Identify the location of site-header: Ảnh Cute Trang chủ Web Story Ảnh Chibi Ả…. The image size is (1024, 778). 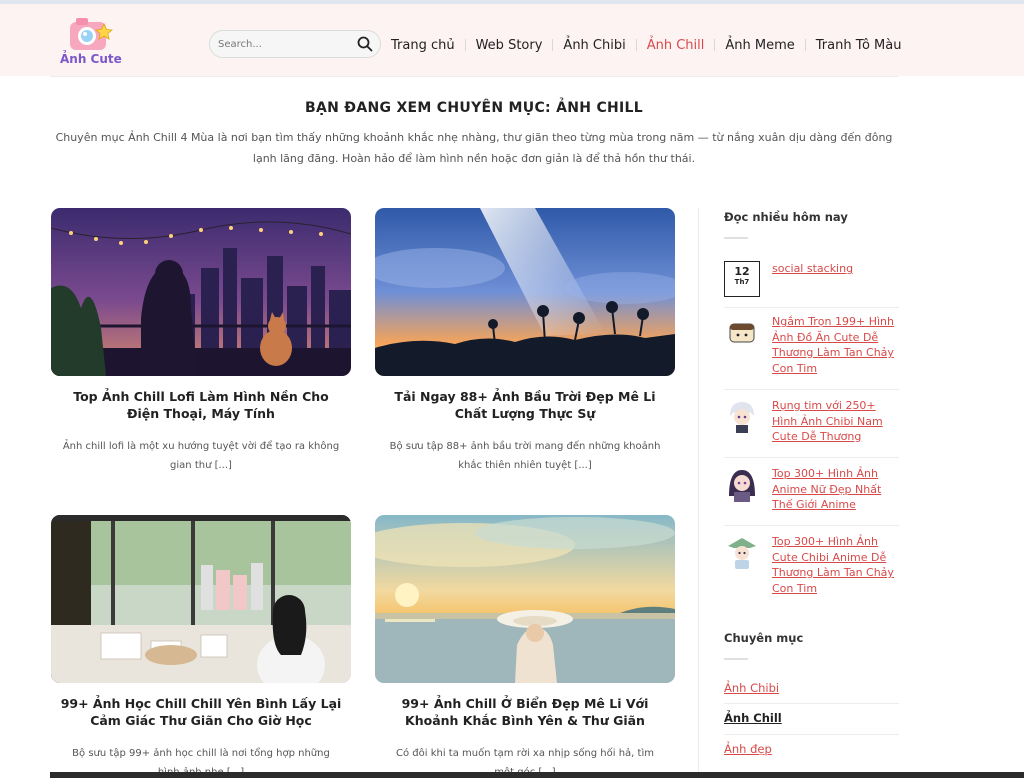
(512, 40).